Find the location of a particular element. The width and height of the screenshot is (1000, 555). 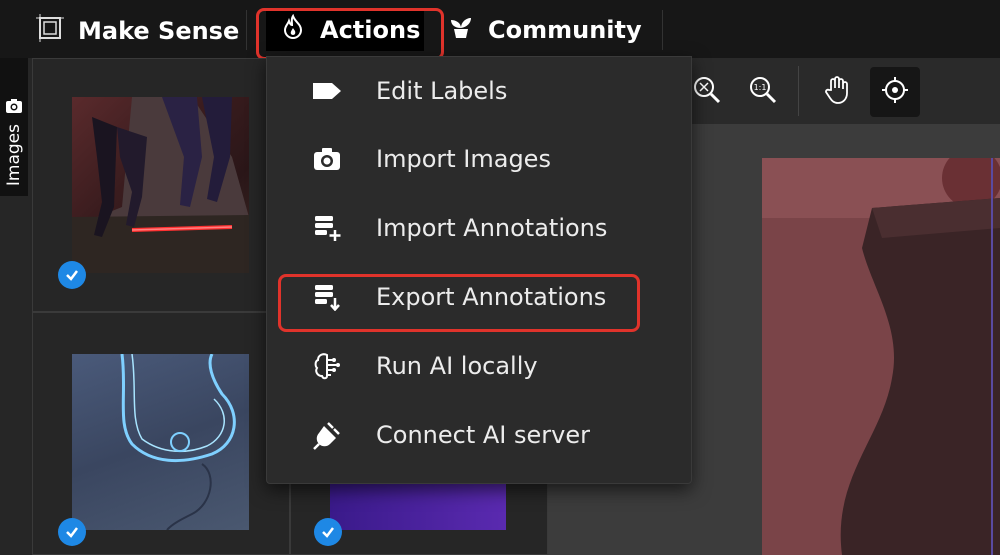

menu-item-label: Import Annotations is located at coordinates (492, 228).